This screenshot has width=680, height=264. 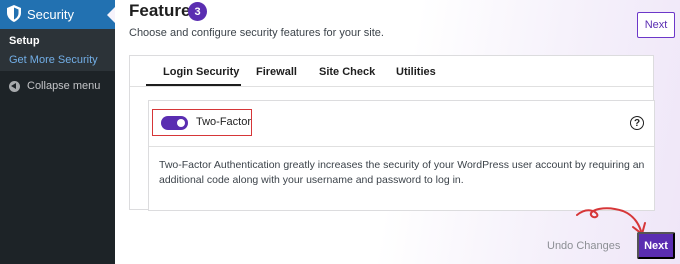 What do you see at coordinates (637, 123) in the screenshot?
I see `help-icon: ?` at bounding box center [637, 123].